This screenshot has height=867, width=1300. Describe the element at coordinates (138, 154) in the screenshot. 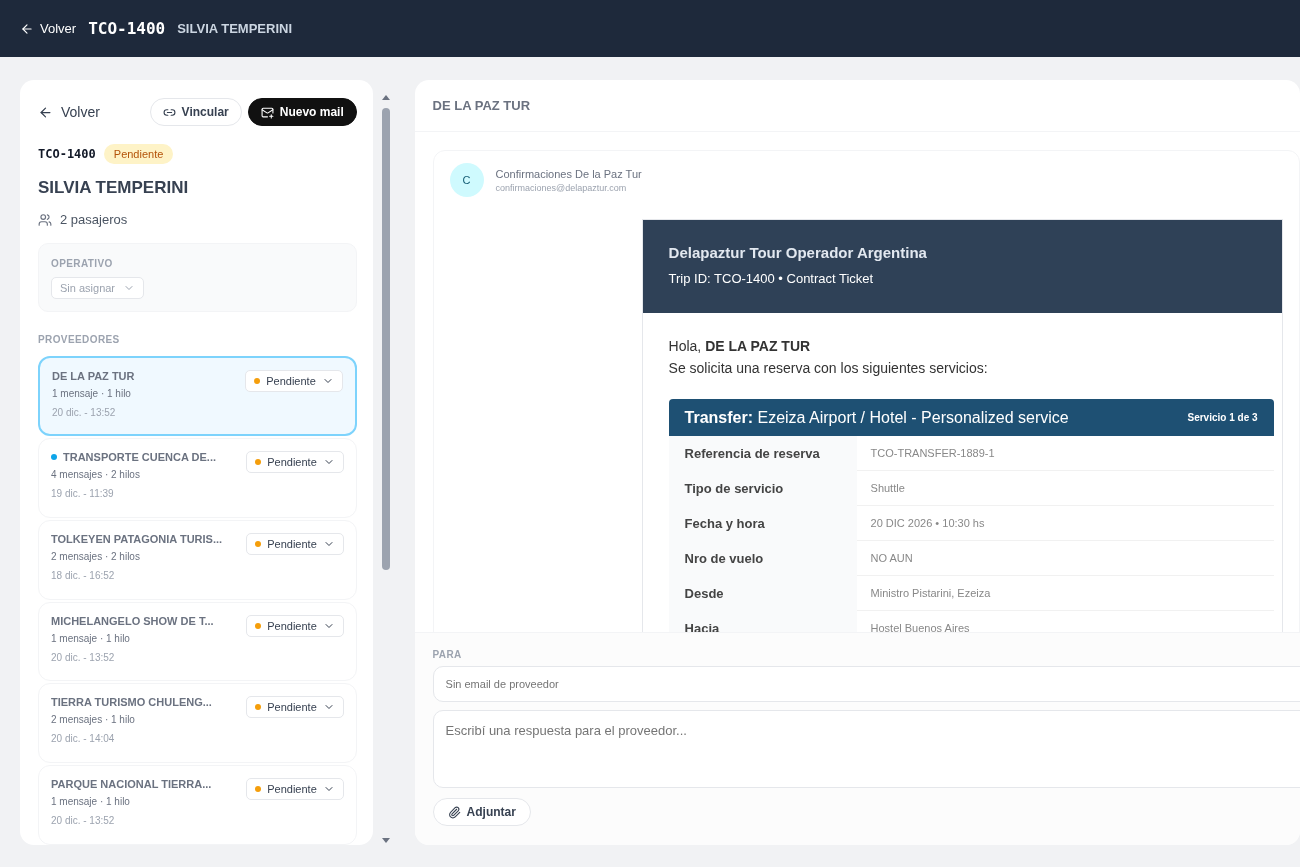

I see `status-badge: Pendiente` at that location.